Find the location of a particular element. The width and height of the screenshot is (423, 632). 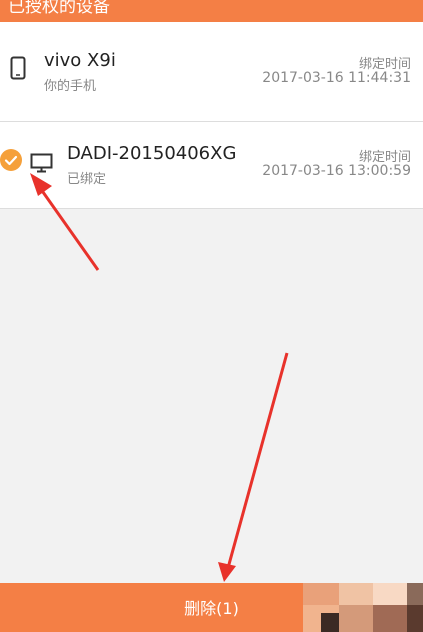

page-title: 已授权的设备 is located at coordinates (59, 8).